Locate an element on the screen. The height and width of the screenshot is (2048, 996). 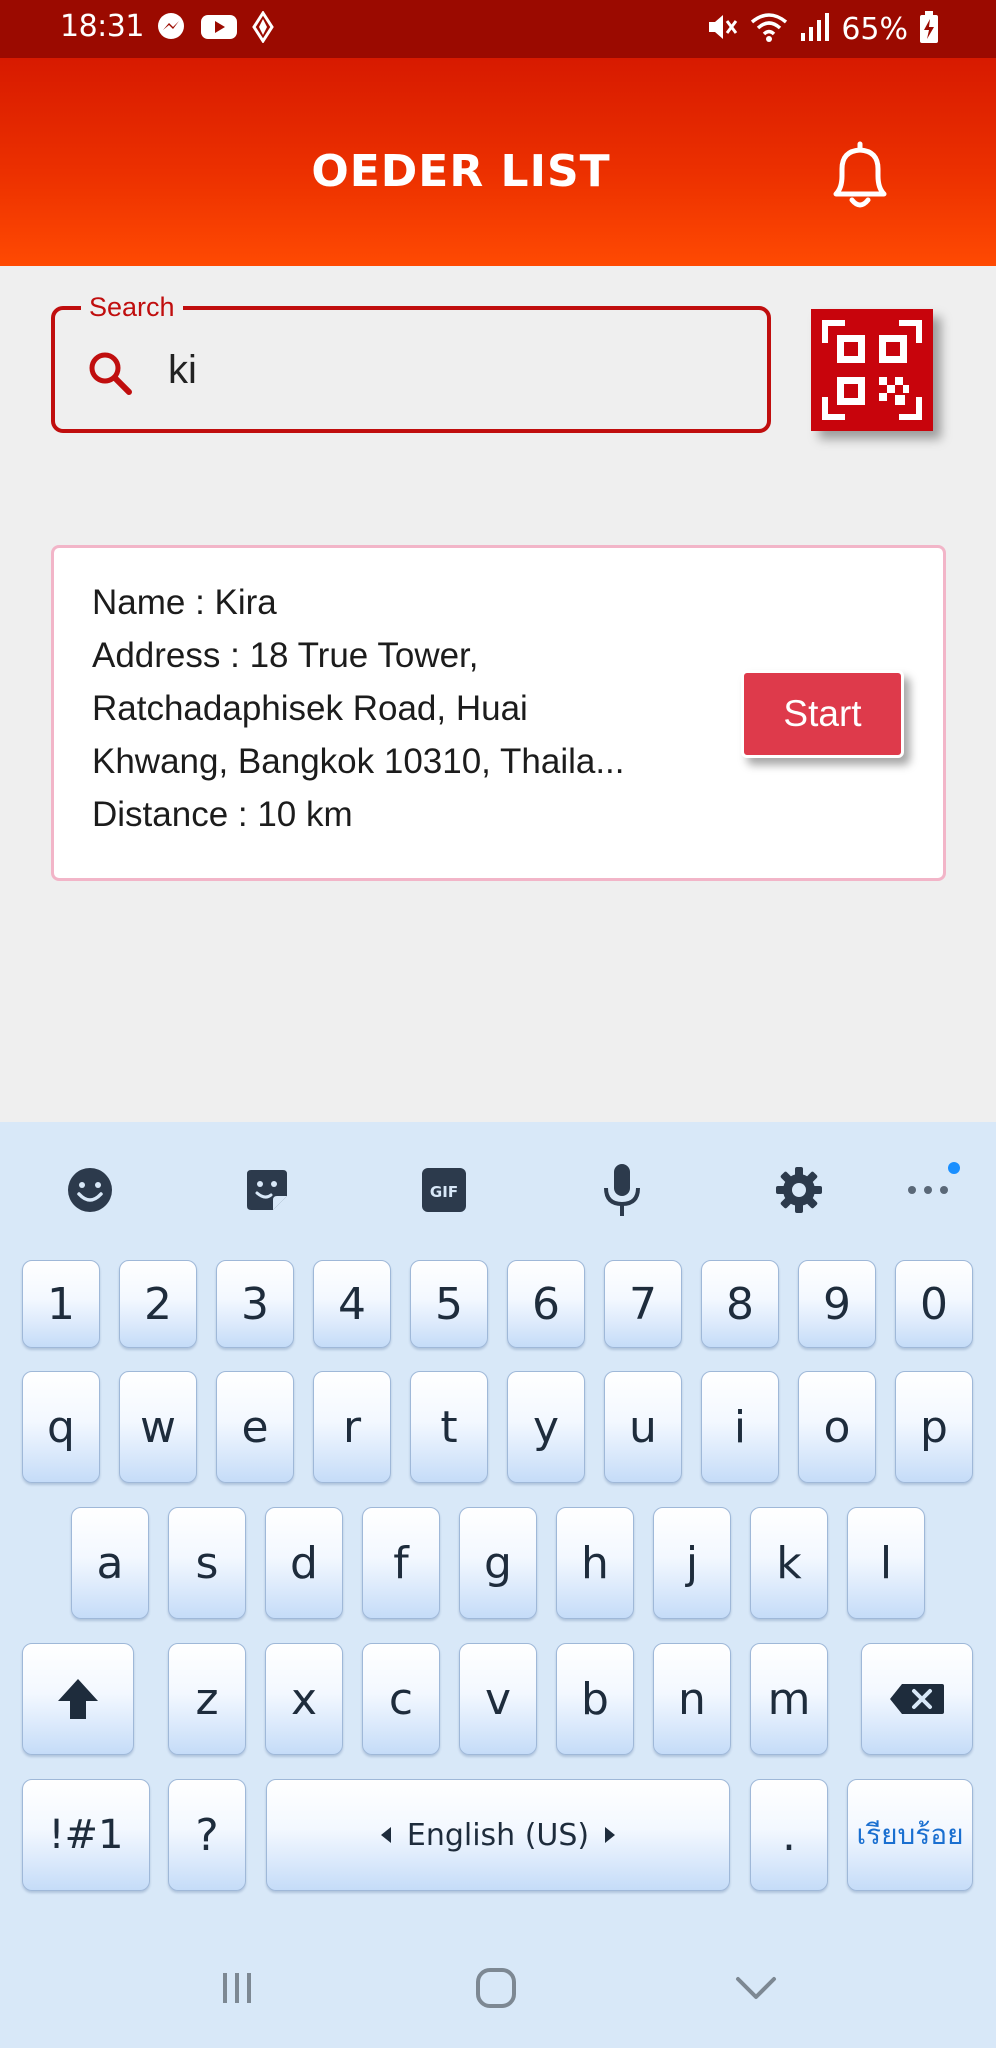
key-z: z is located at coordinates (207, 1699).